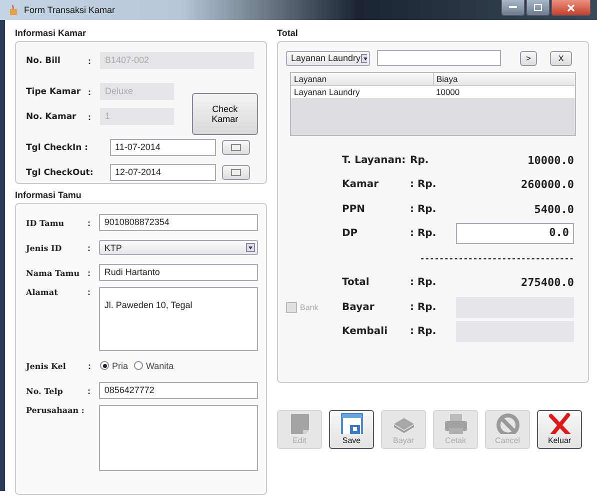 The height and width of the screenshot is (497, 597). What do you see at coordinates (299, 423) in the screenshot?
I see `note-icon` at bounding box center [299, 423].